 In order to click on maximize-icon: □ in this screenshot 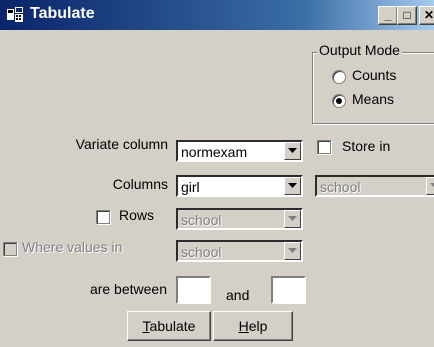, I will do `click(407, 15)`.